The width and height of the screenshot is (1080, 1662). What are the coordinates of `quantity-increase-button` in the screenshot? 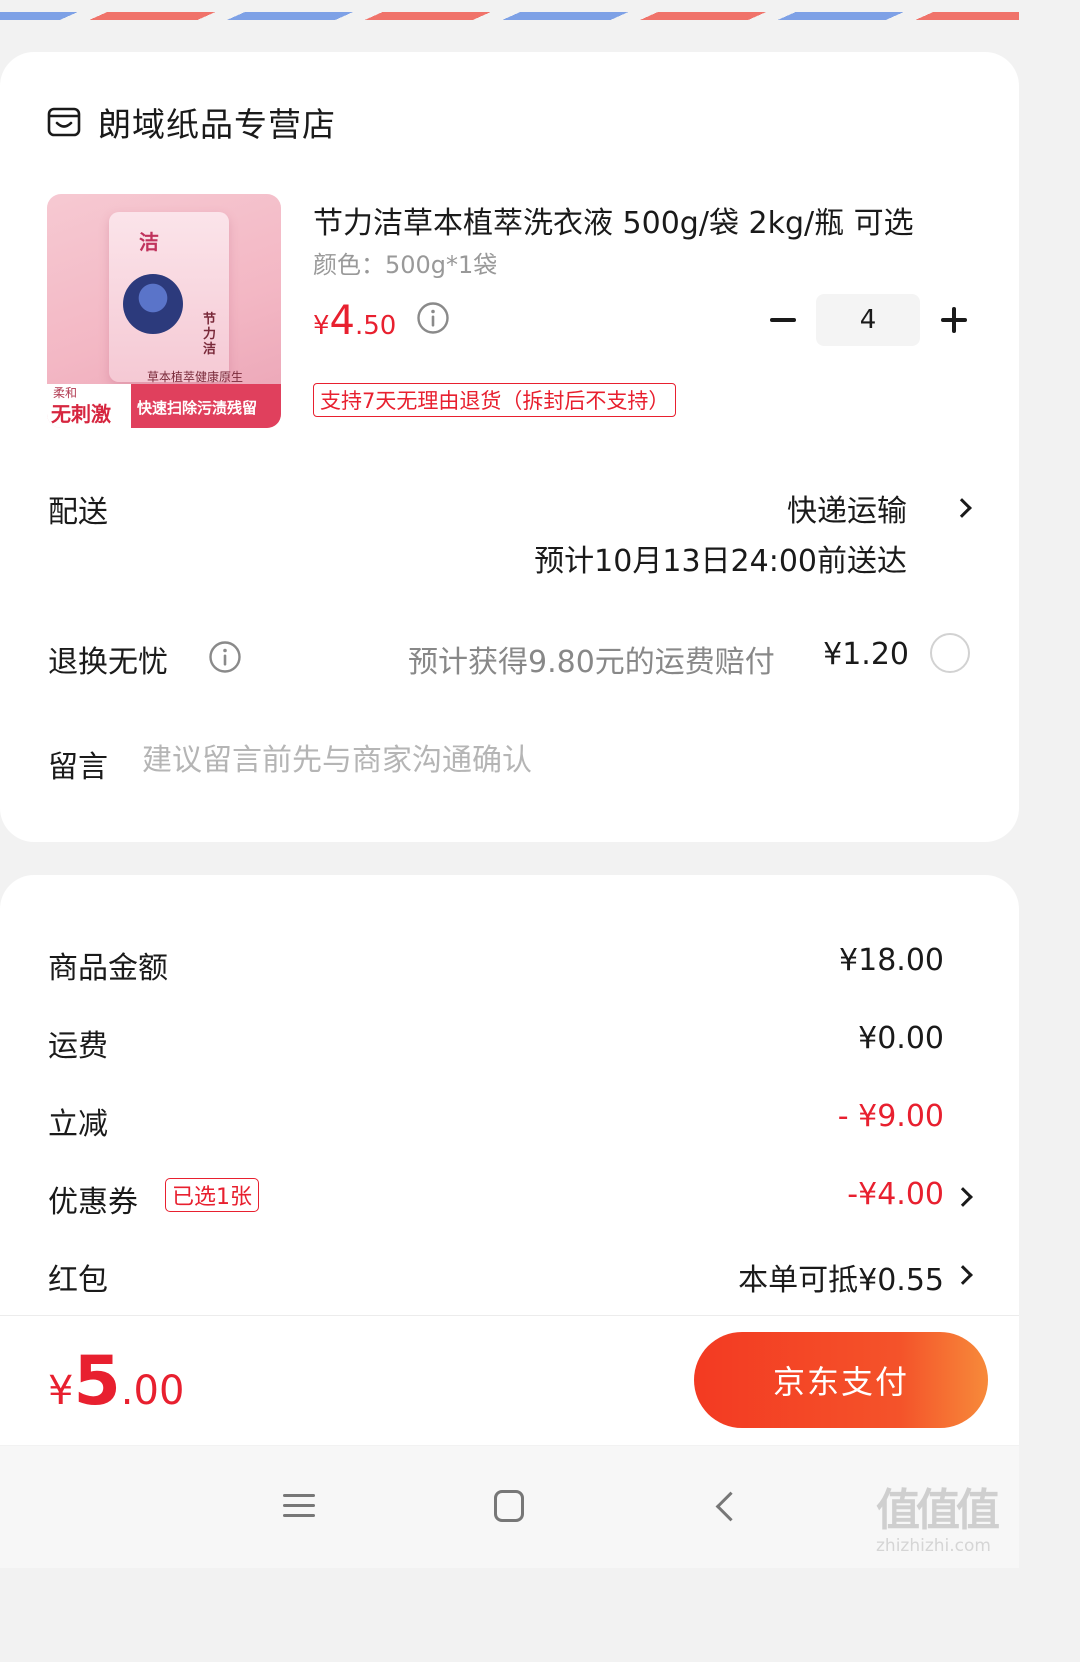 It's located at (954, 320).